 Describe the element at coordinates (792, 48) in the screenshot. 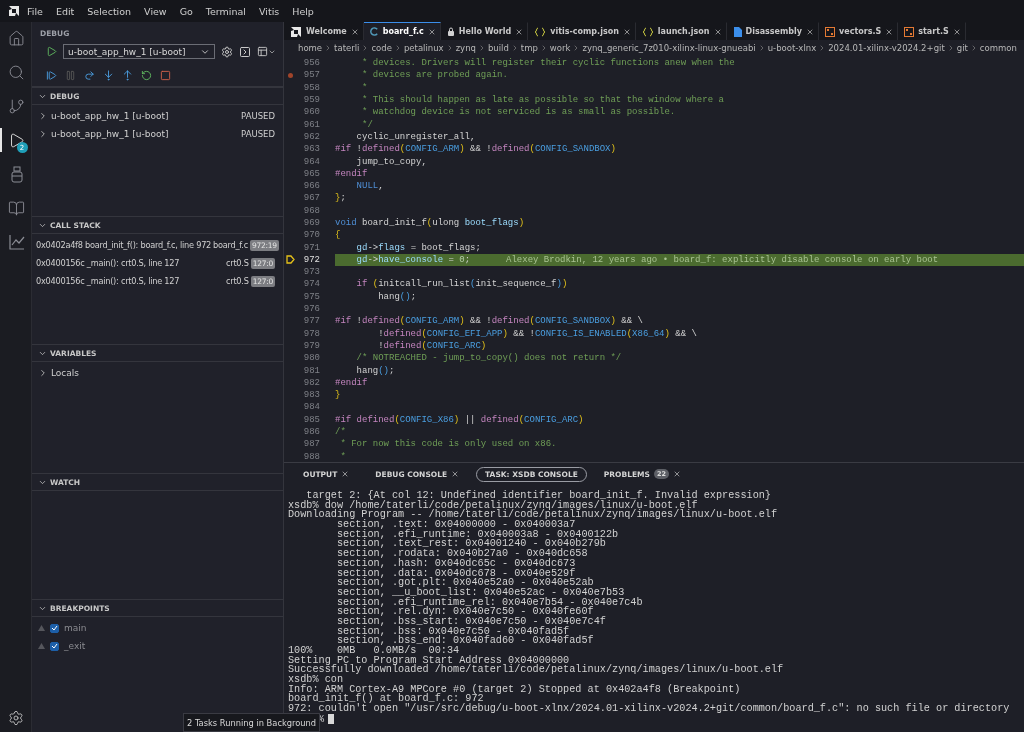

I see `breadcrumb-item: u-boot-xlnx` at that location.